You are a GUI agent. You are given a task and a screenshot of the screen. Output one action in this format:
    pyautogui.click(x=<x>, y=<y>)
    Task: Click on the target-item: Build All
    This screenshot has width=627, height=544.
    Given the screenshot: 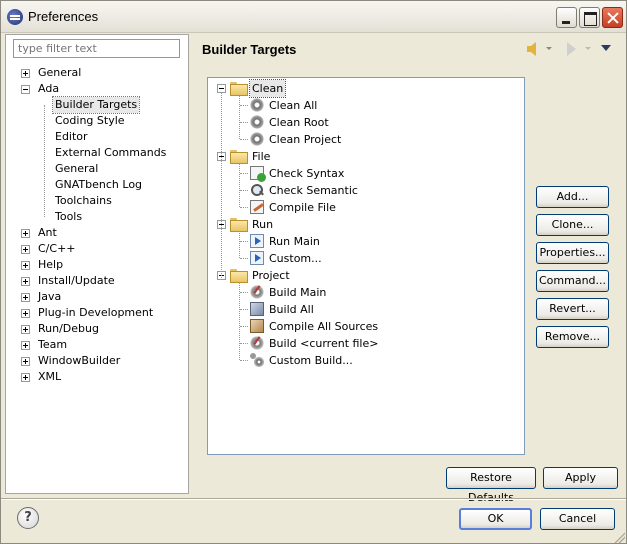 What is the action you would take?
    pyautogui.click(x=358, y=309)
    